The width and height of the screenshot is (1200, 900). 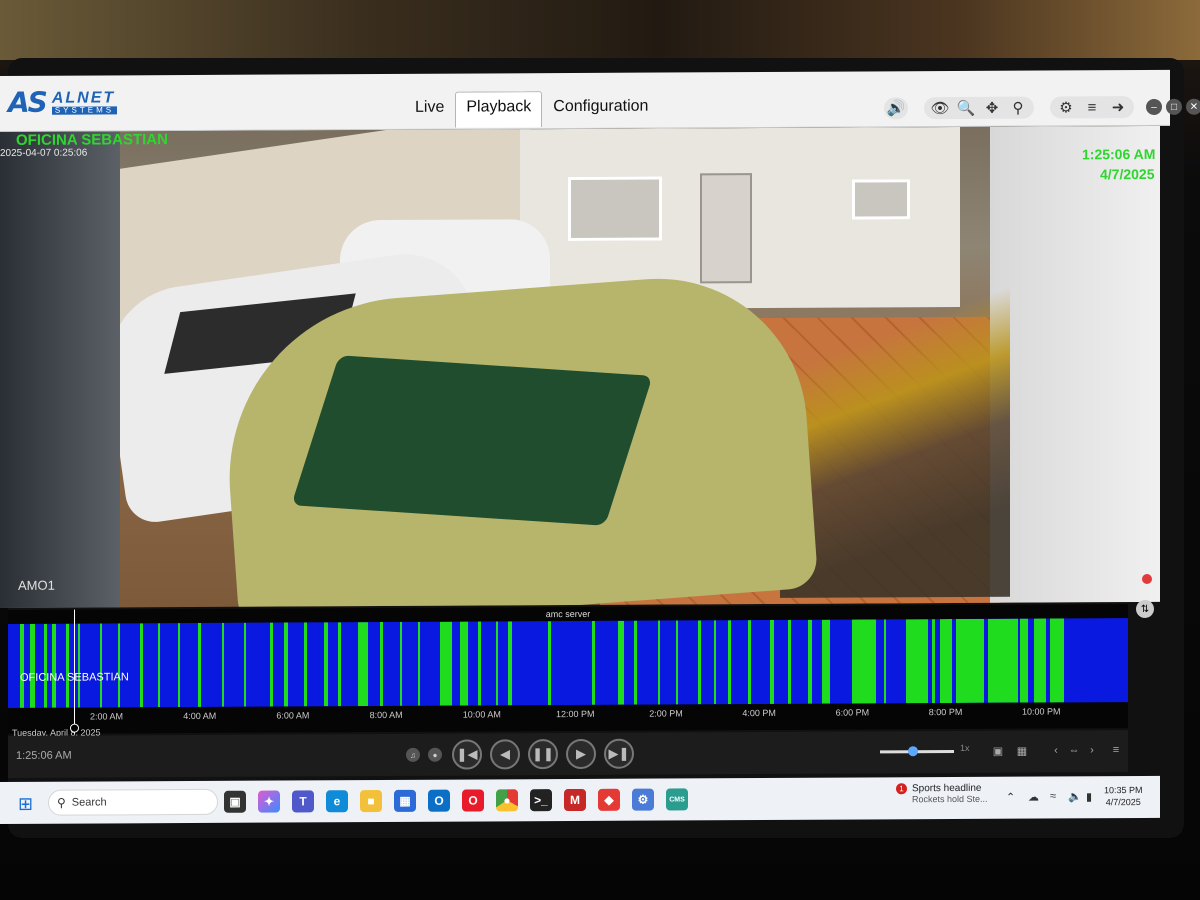 What do you see at coordinates (1056, 750) in the screenshot?
I see `chevron-left-icon: ‹` at bounding box center [1056, 750].